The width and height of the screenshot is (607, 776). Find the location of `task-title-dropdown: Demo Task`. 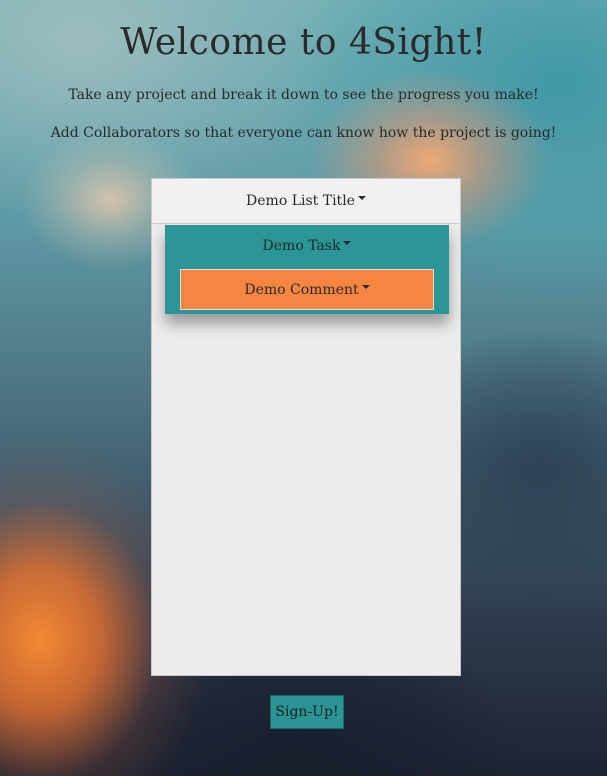

task-title-dropdown: Demo Task is located at coordinates (307, 246).